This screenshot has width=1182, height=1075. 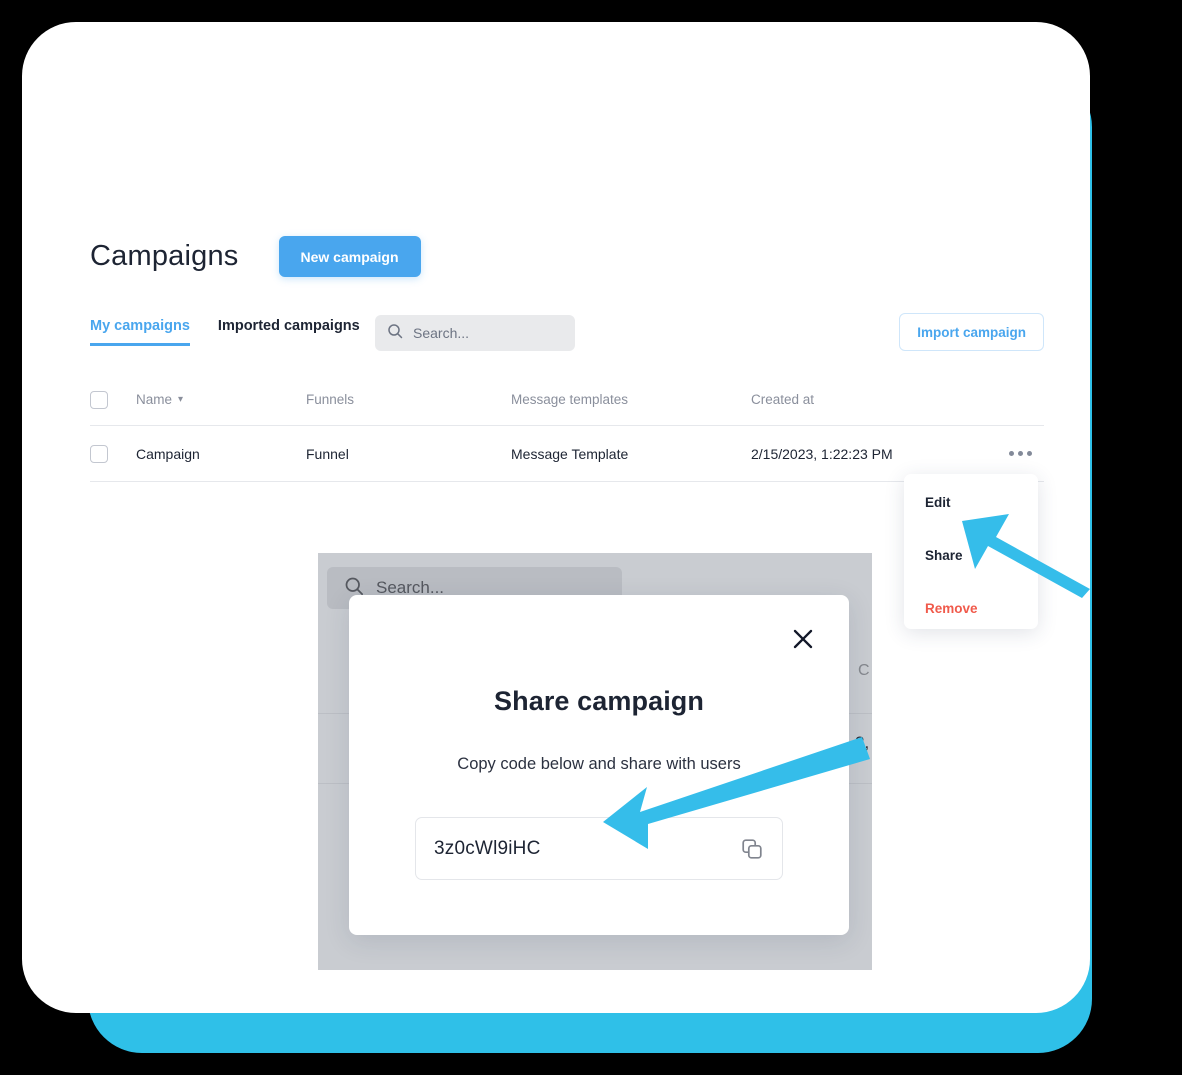 What do you see at coordinates (289, 330) in the screenshot?
I see `tab-imported-campaigns: Imported campaigns` at bounding box center [289, 330].